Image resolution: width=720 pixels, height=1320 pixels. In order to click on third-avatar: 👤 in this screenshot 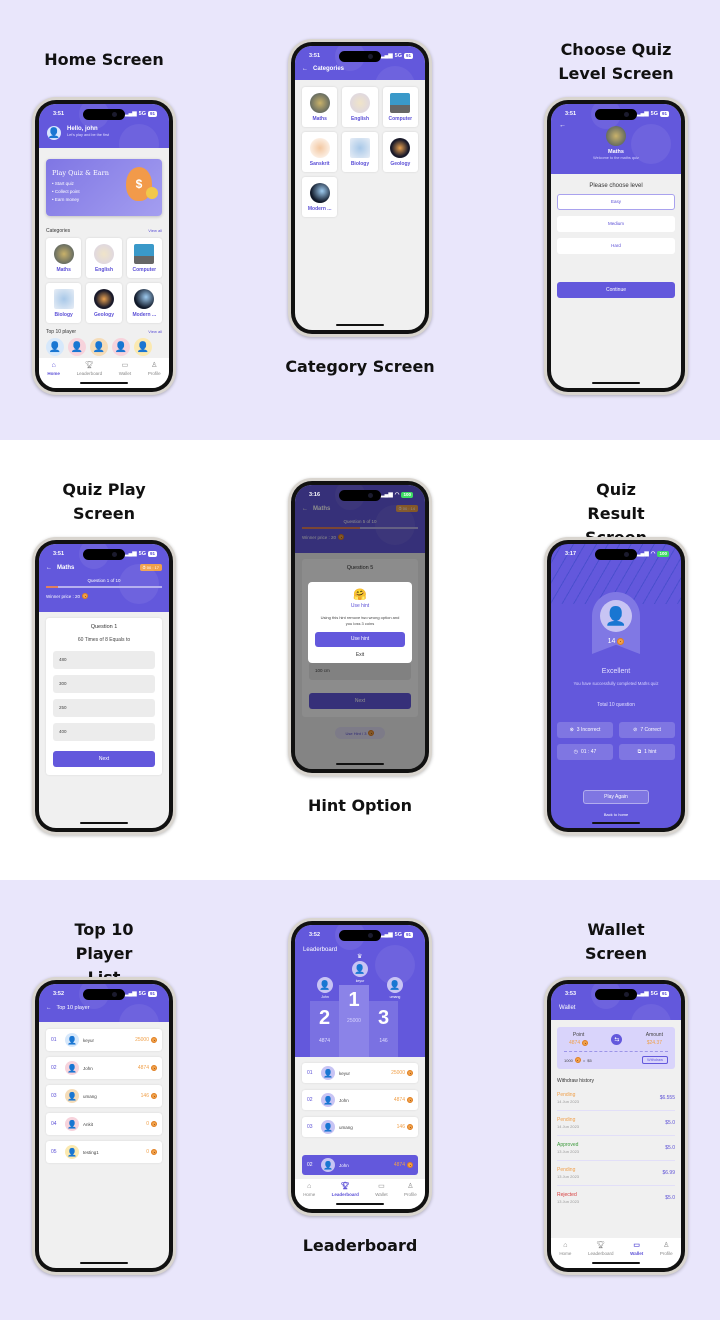, I will do `click(395, 985)`.